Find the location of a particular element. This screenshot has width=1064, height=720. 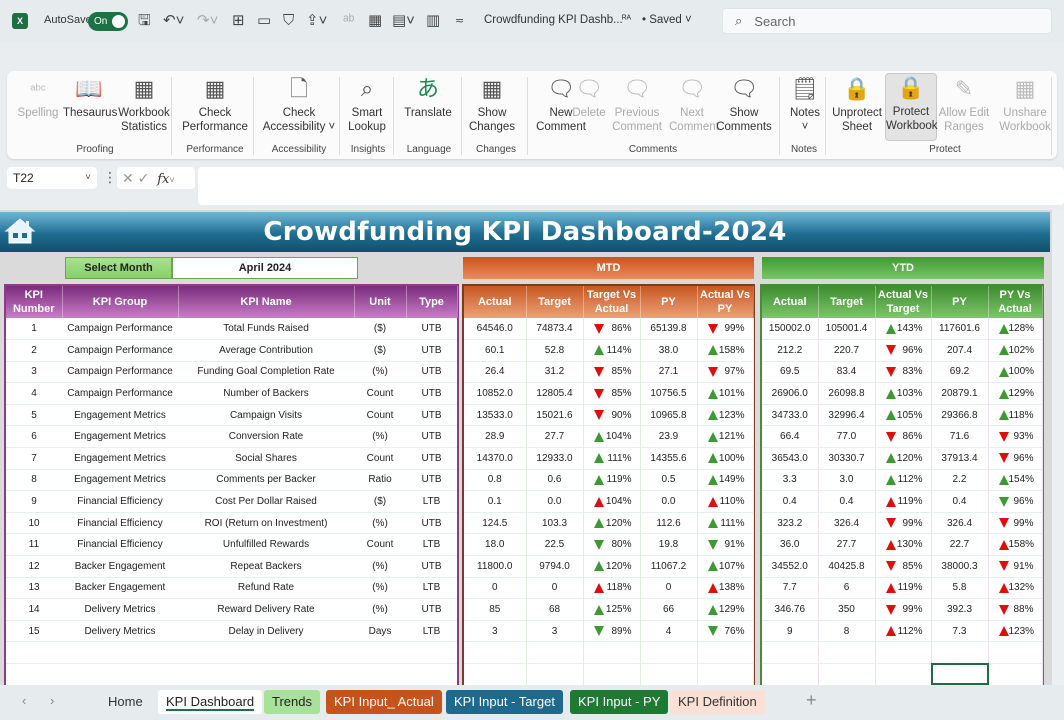

ribbon-button-workbook-statistics: ▦ Workbook Statistics is located at coordinates (144, 104).